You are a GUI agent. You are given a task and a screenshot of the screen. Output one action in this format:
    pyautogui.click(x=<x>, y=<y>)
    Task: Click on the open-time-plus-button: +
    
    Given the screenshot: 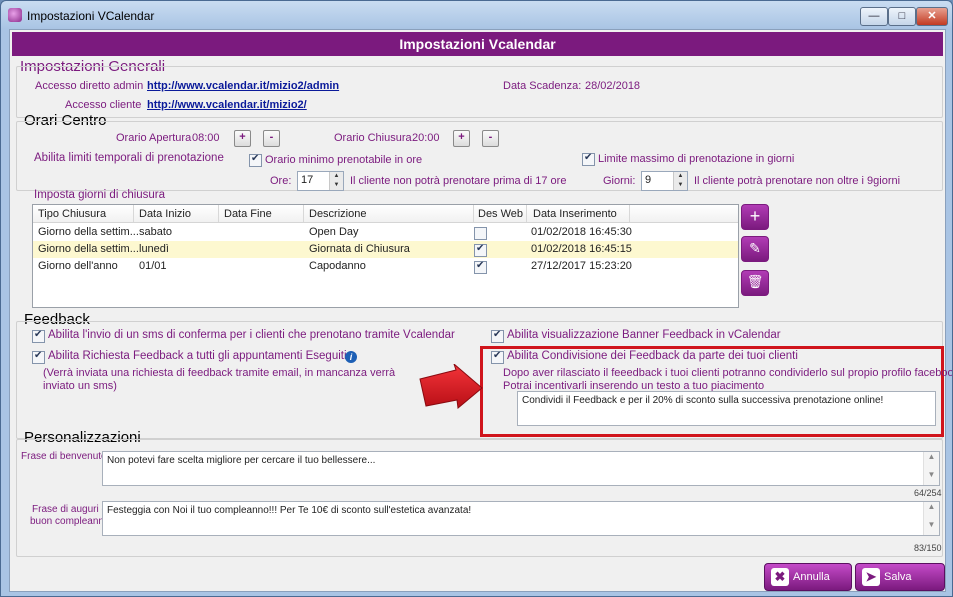 What is the action you would take?
    pyautogui.click(x=242, y=138)
    